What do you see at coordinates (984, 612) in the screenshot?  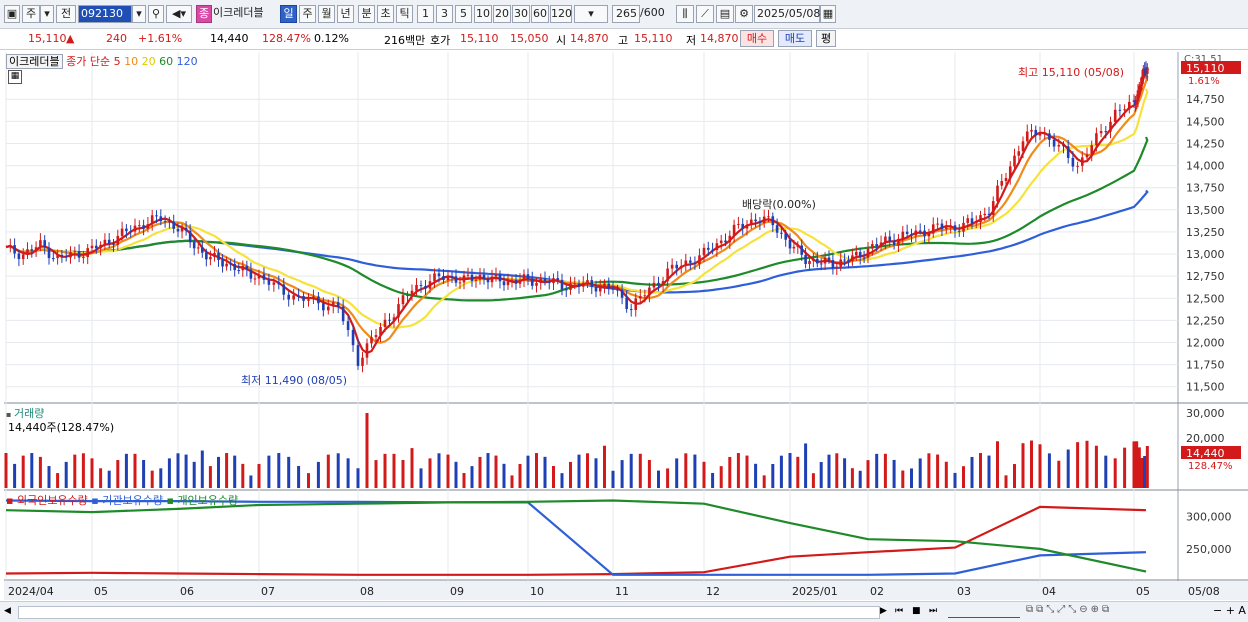 I see `zoom-slider` at bounding box center [984, 612].